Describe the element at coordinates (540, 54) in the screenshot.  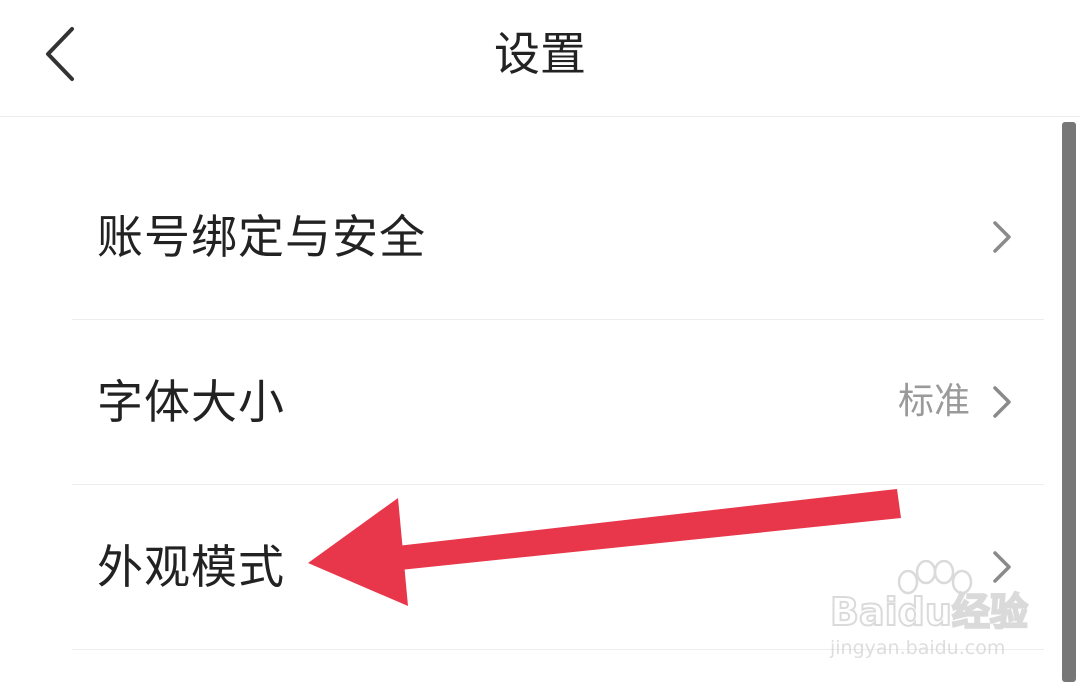
I see `page-title: 设置` at that location.